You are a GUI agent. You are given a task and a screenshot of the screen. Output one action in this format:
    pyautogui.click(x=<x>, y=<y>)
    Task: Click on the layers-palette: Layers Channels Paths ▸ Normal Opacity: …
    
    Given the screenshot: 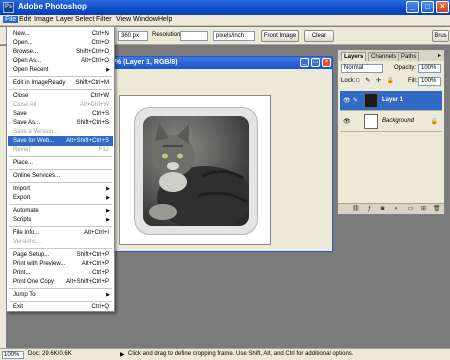 What is the action you would take?
    pyautogui.click(x=391, y=132)
    